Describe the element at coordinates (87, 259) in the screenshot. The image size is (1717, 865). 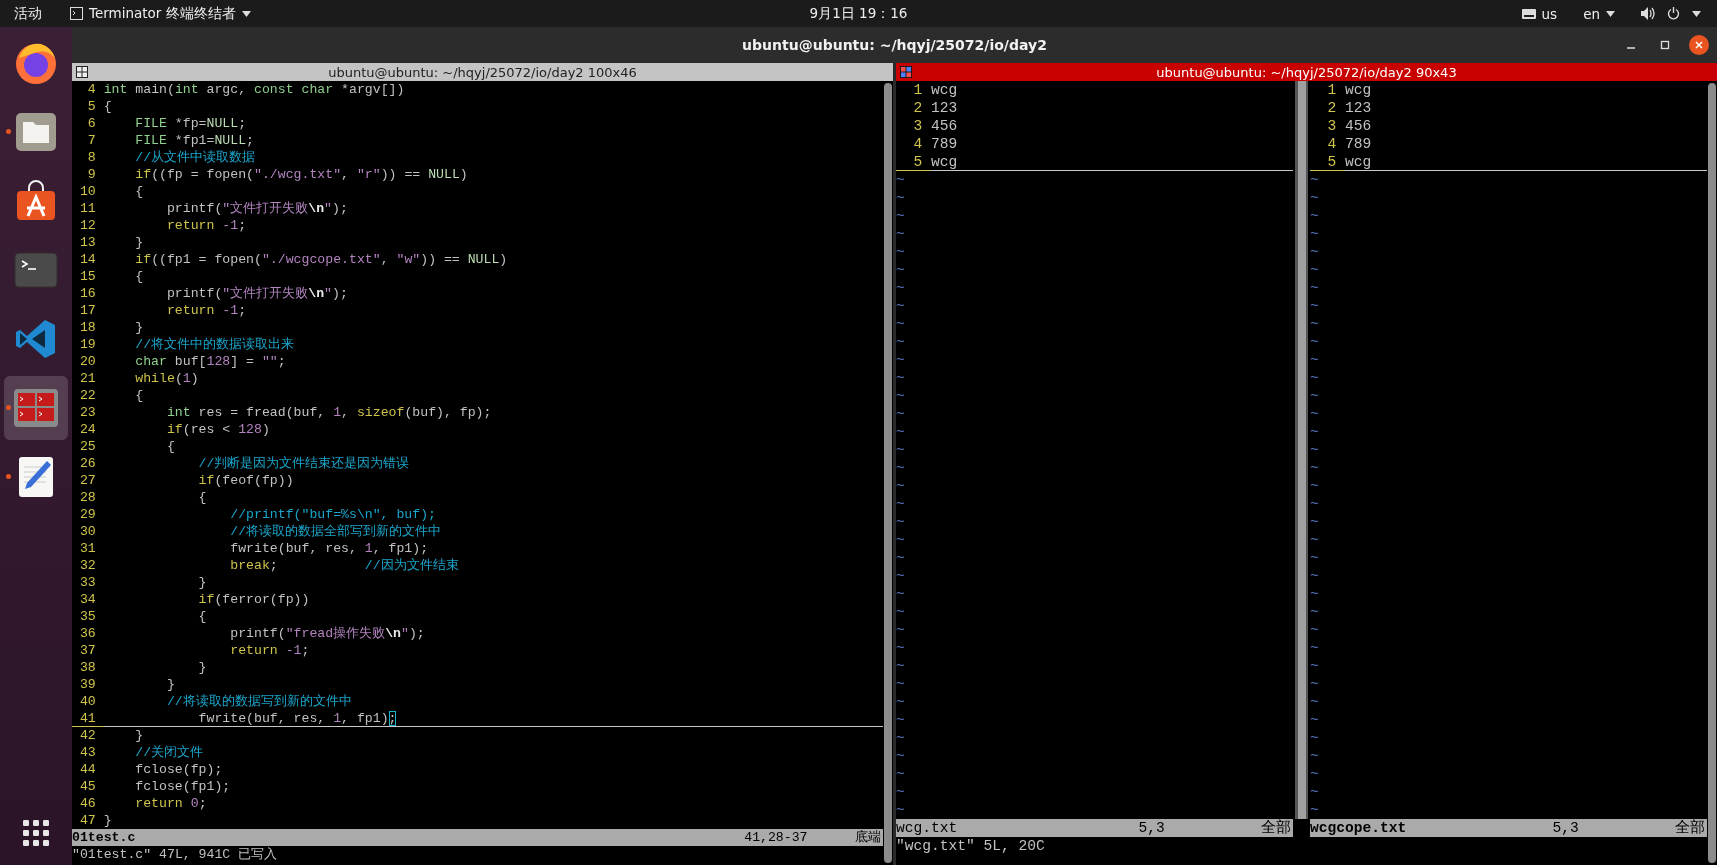
I see `line-number: 14` at that location.